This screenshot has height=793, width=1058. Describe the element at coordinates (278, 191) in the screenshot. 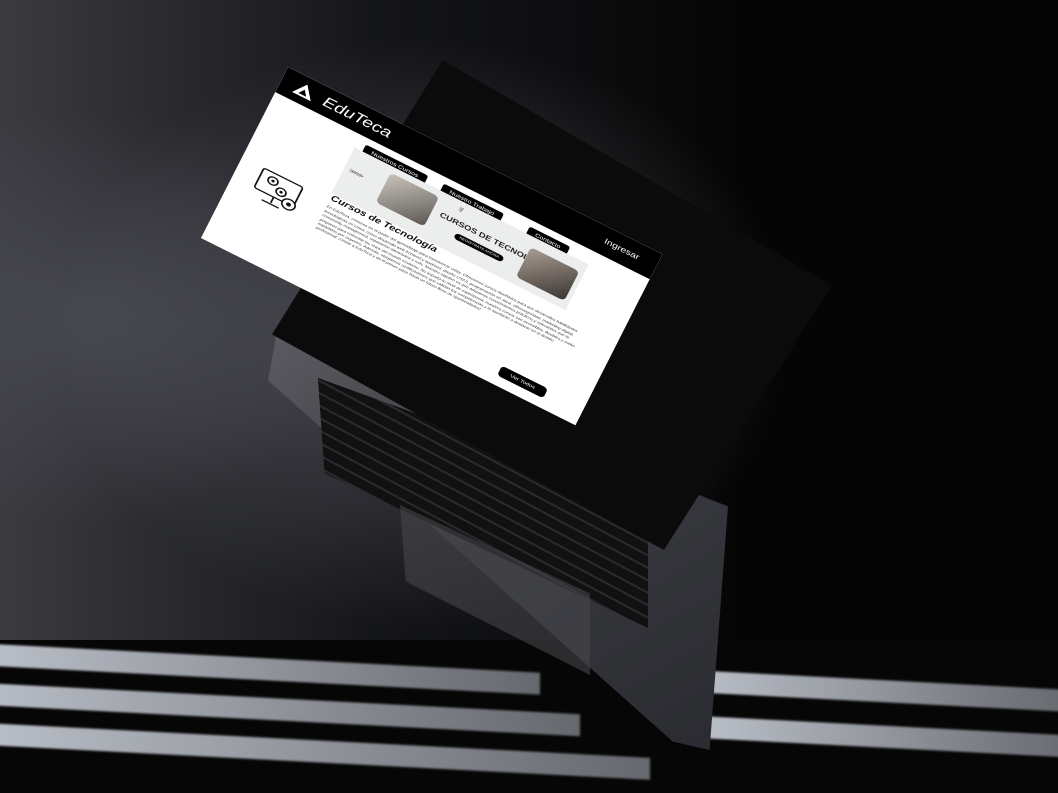

I see `computer-gears-icon` at that location.